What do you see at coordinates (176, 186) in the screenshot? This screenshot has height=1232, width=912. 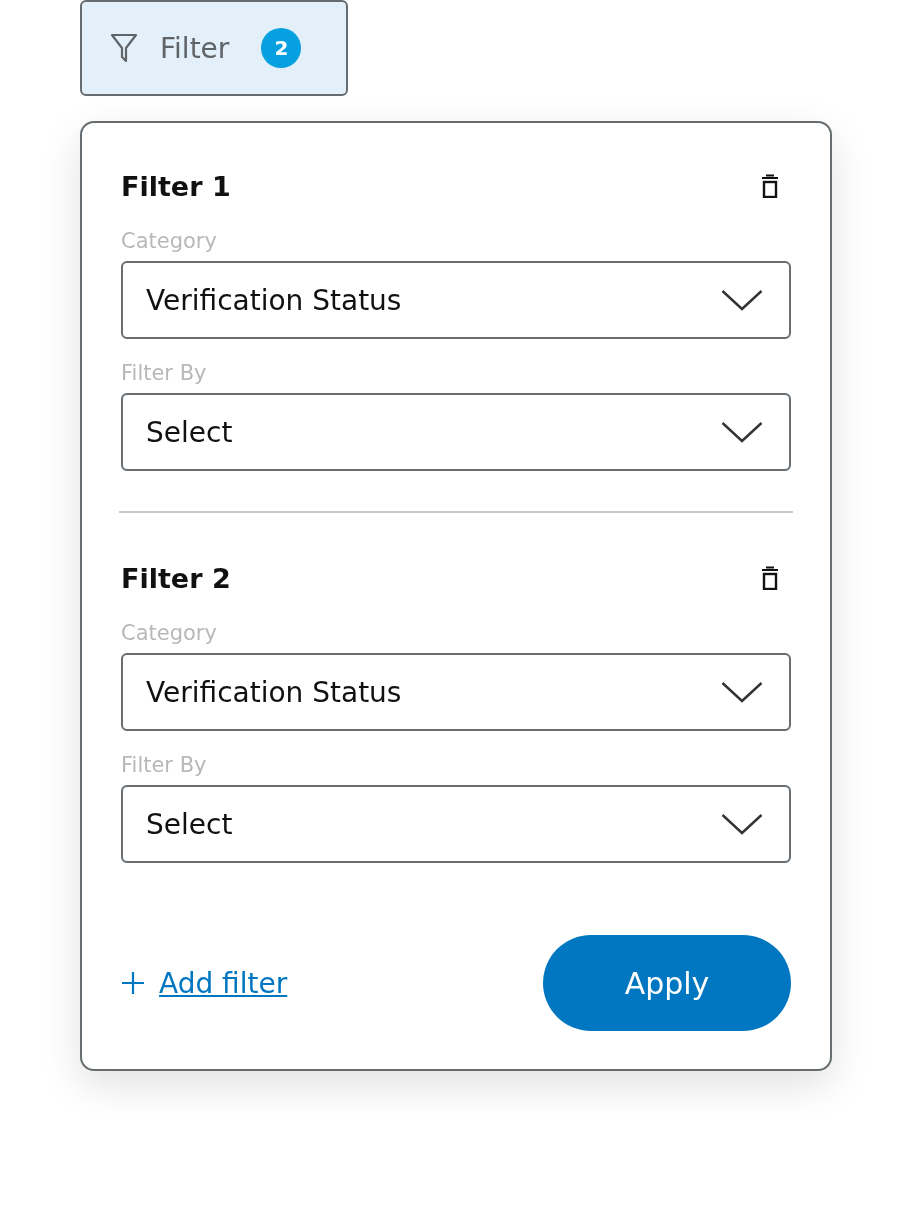 I see `filter-title: Filter 1` at bounding box center [176, 186].